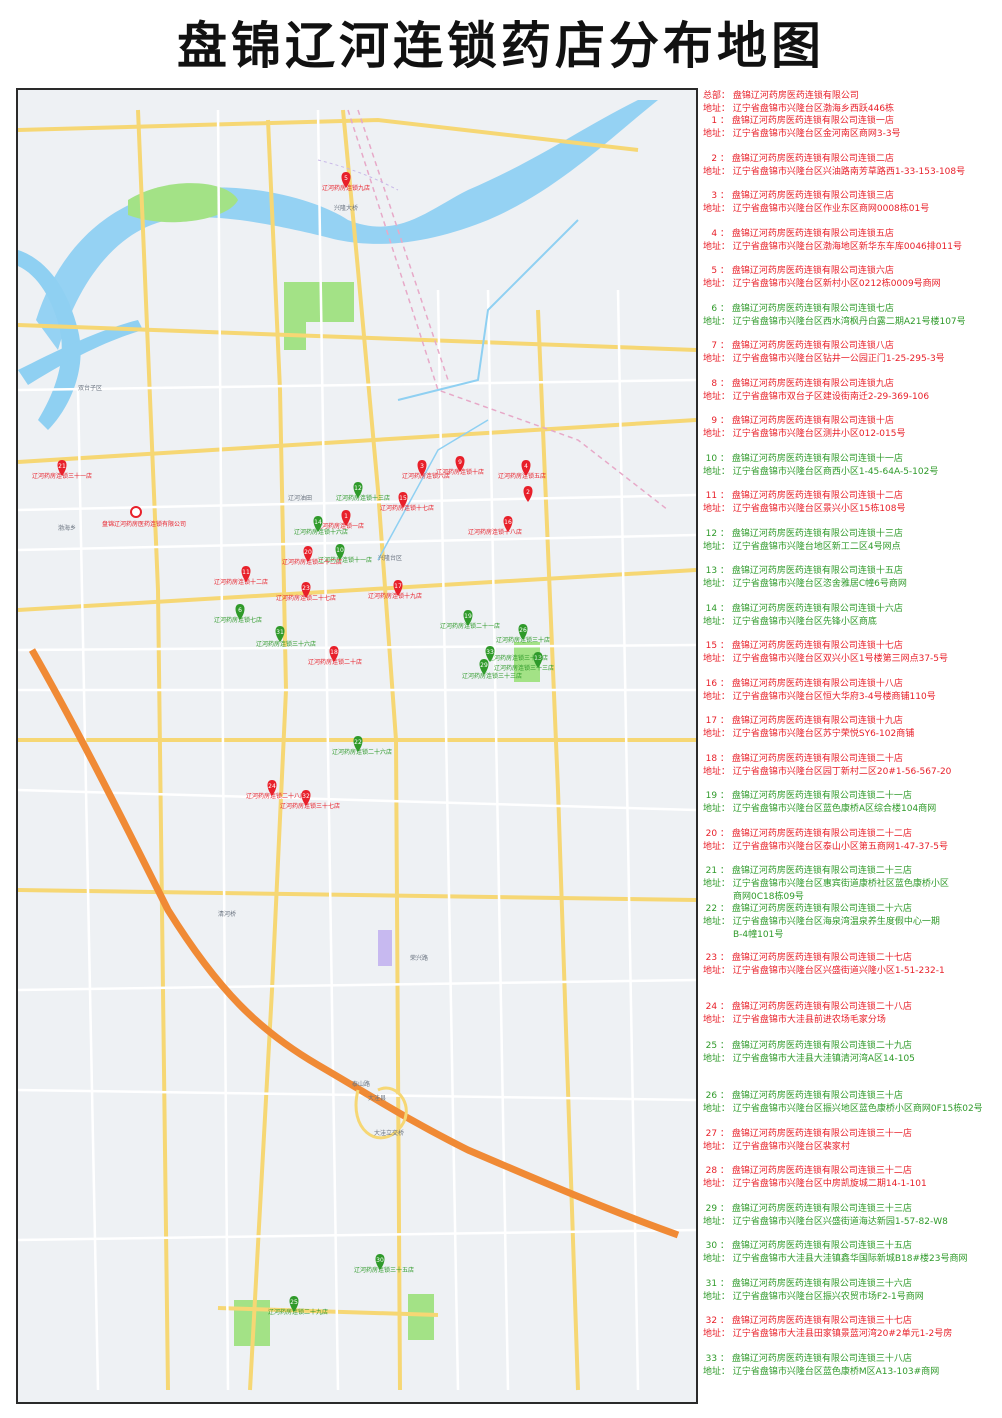  I want to click on legend-number: 31 ：, so click(717, 1284).